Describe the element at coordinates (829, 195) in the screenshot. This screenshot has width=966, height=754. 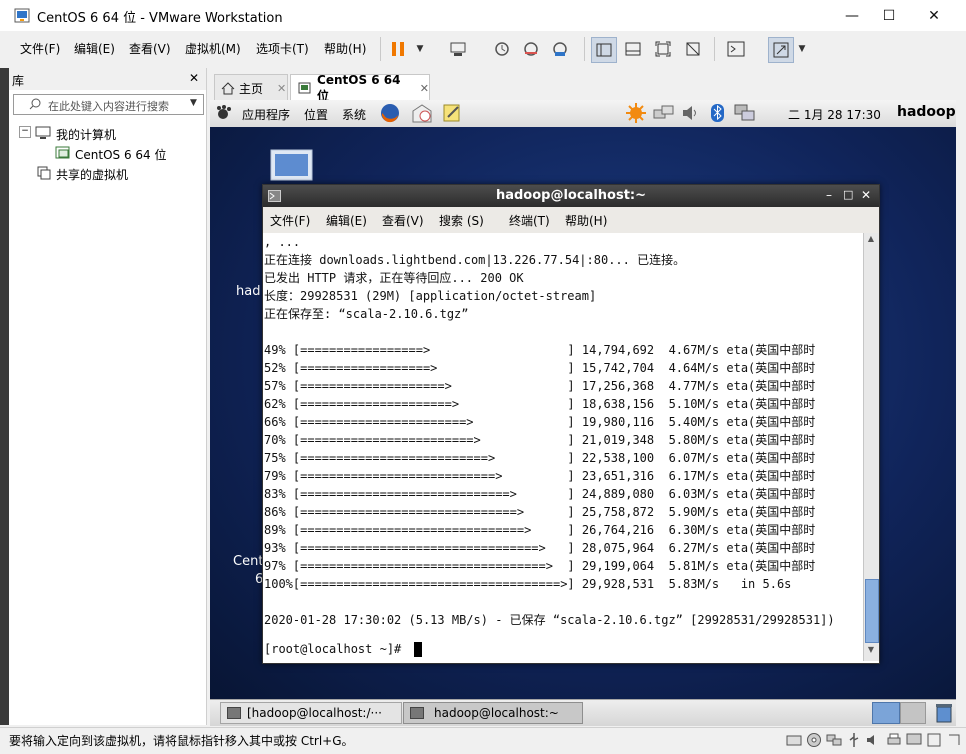
I see `terminal-minimize-icon: –` at that location.